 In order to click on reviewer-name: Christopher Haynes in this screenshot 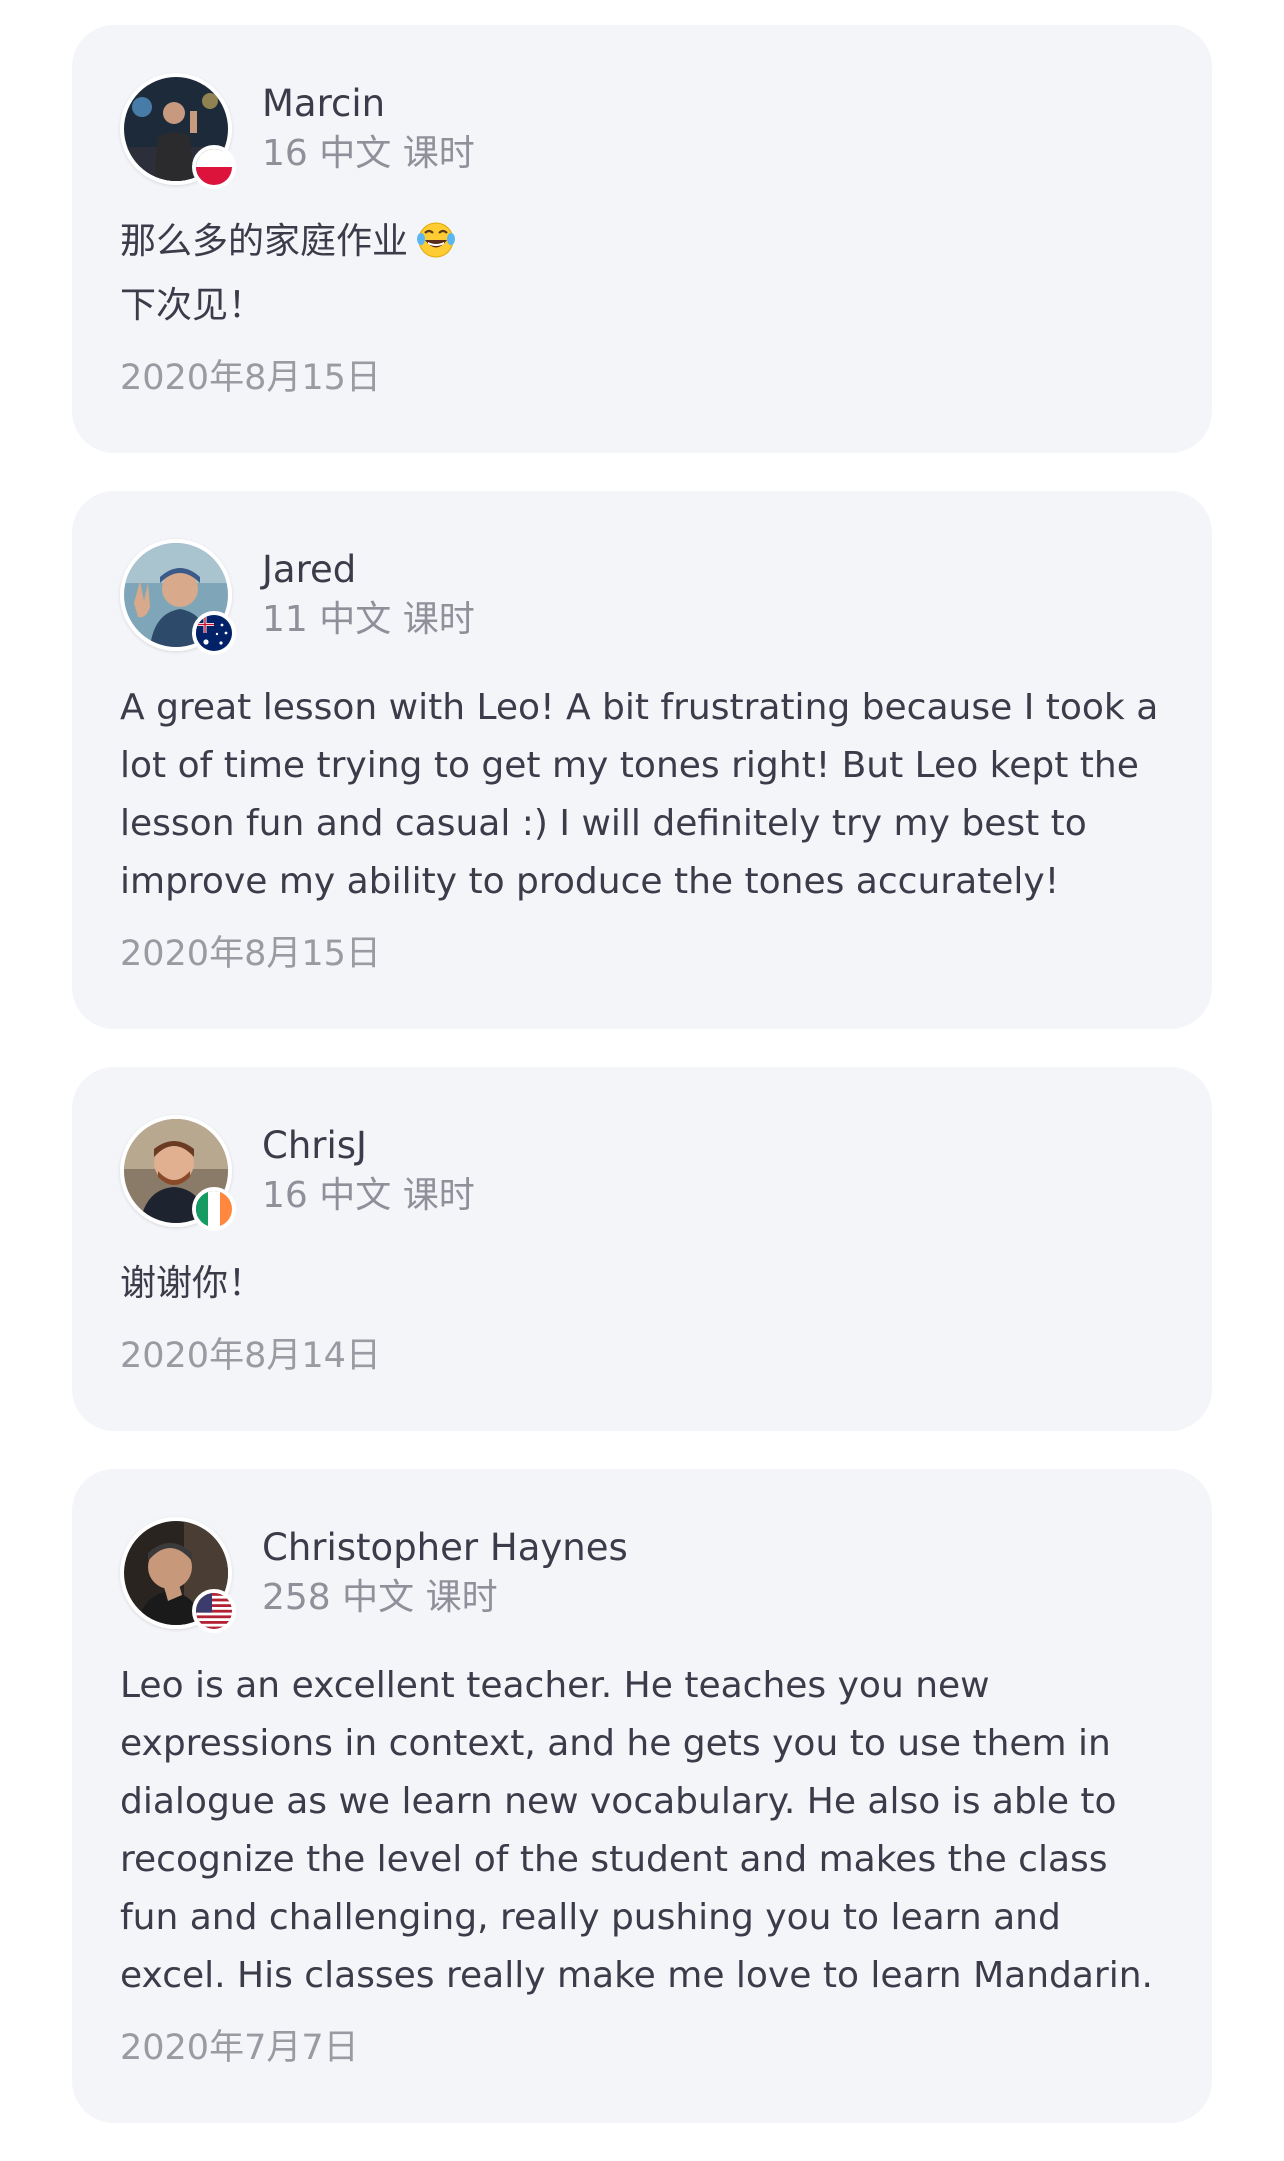, I will do `click(445, 1548)`.